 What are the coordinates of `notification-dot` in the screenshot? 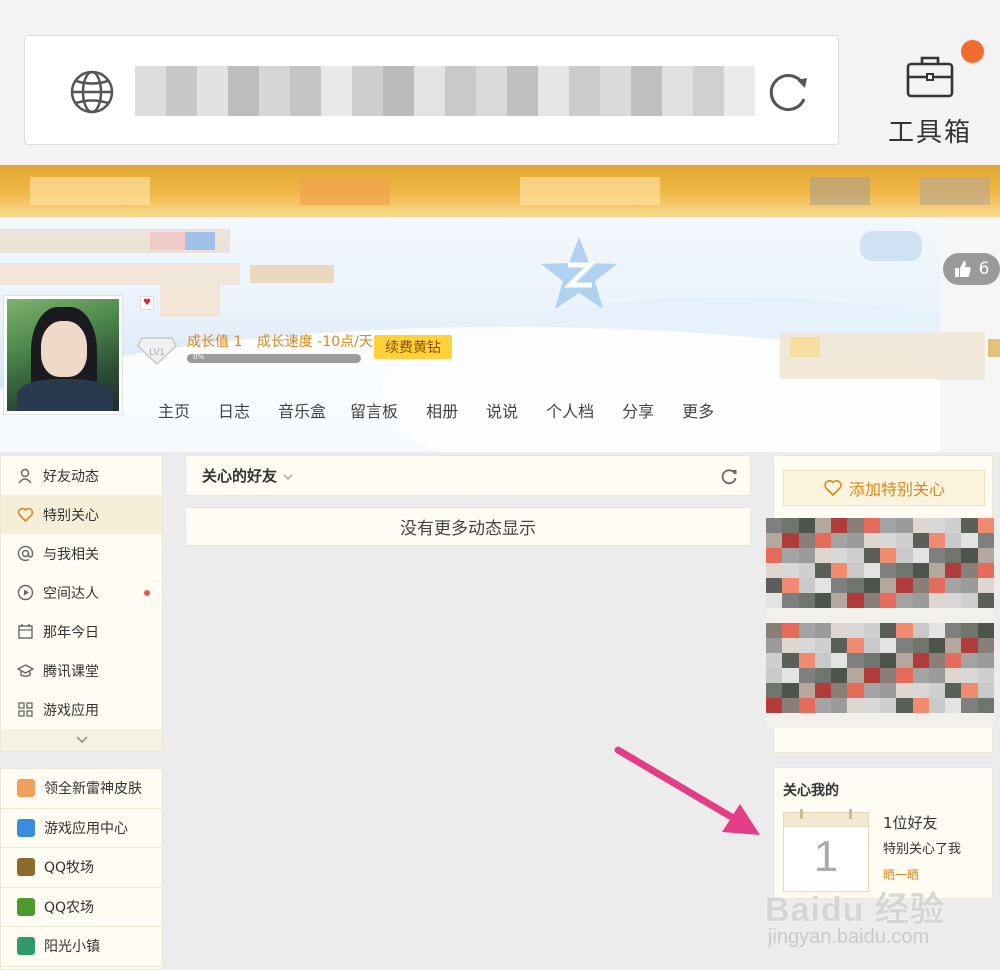 It's located at (972, 51).